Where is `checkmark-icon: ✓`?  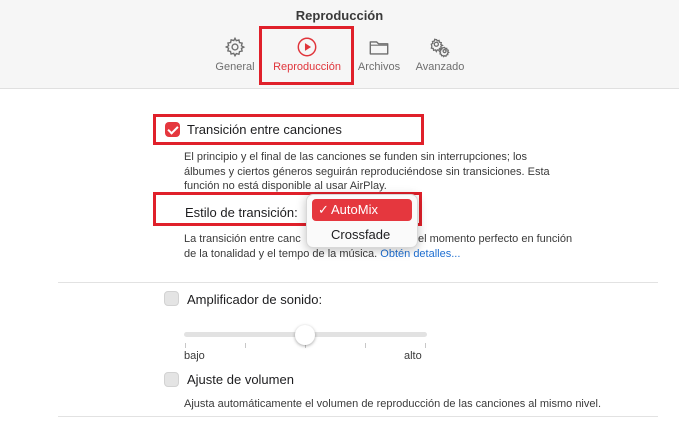
checkmark-icon: ✓ is located at coordinates (323, 209).